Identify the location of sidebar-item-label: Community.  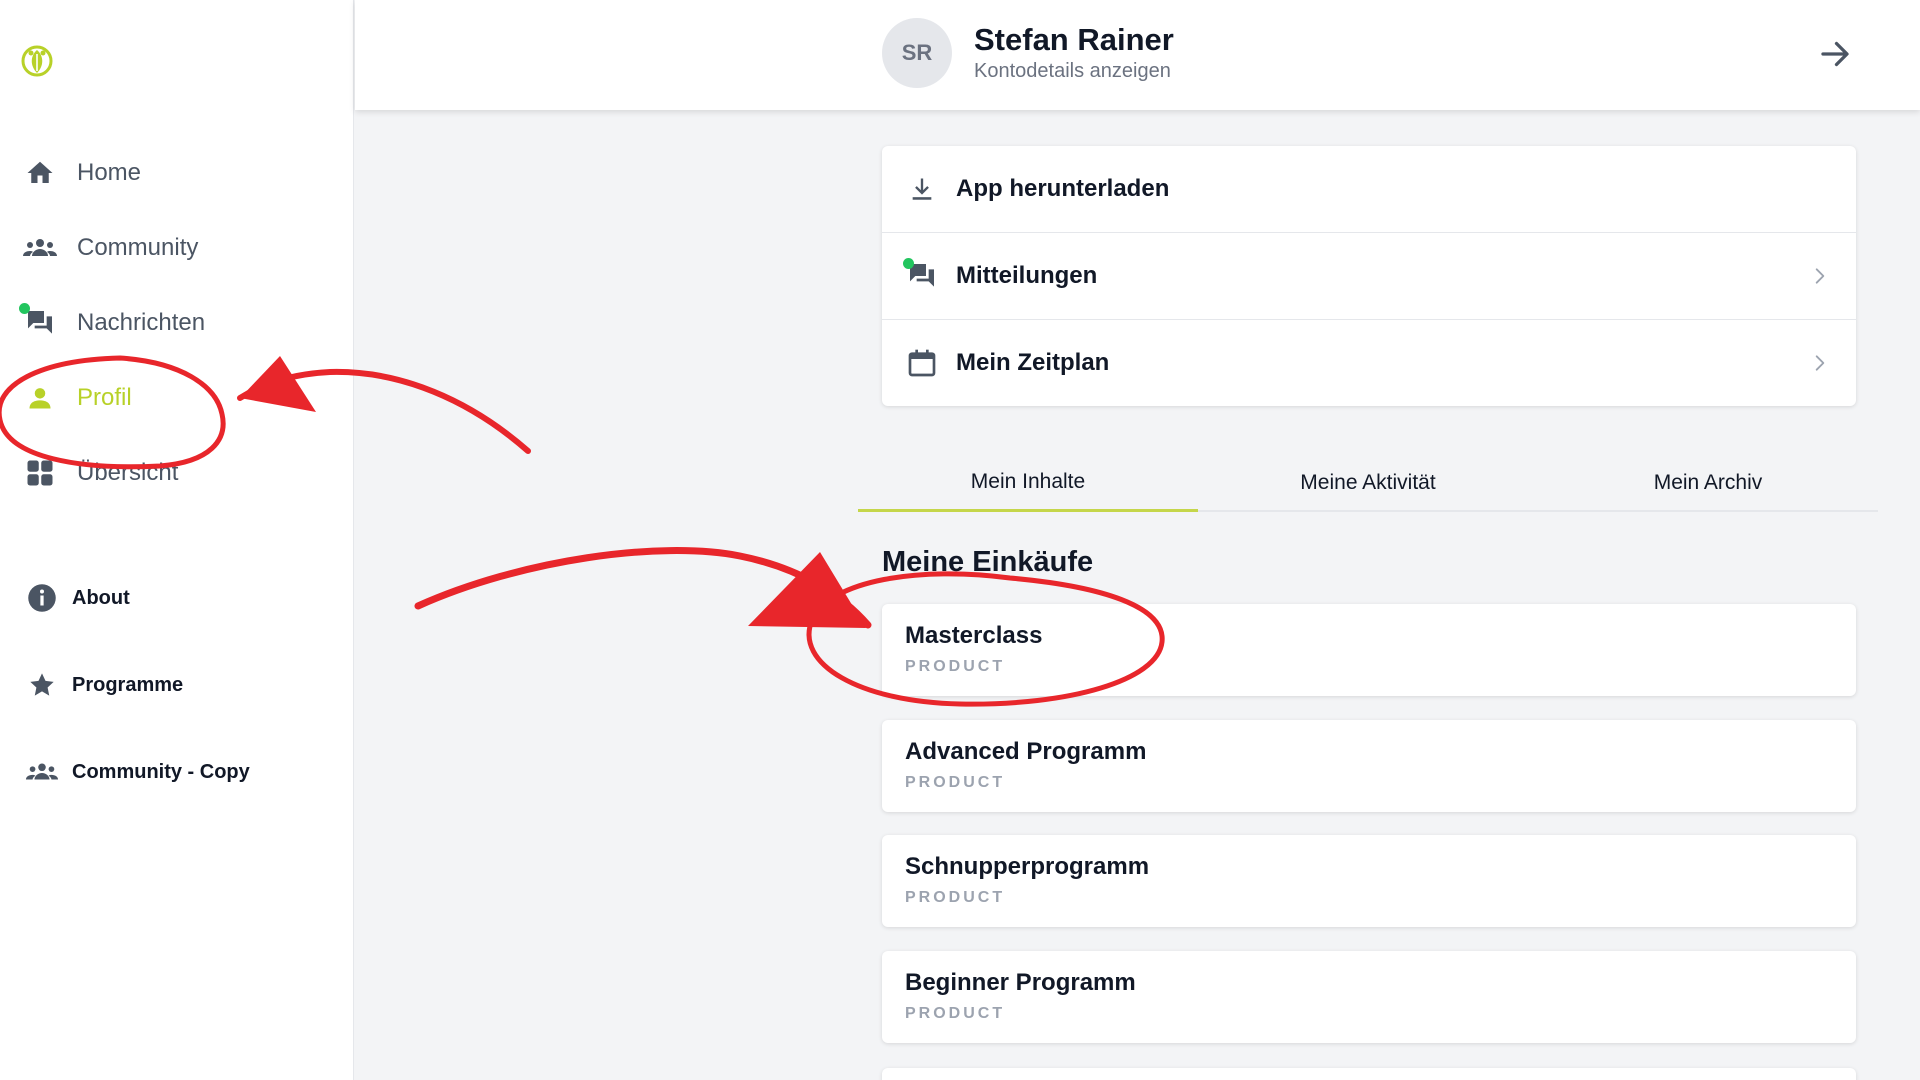
(138, 247).